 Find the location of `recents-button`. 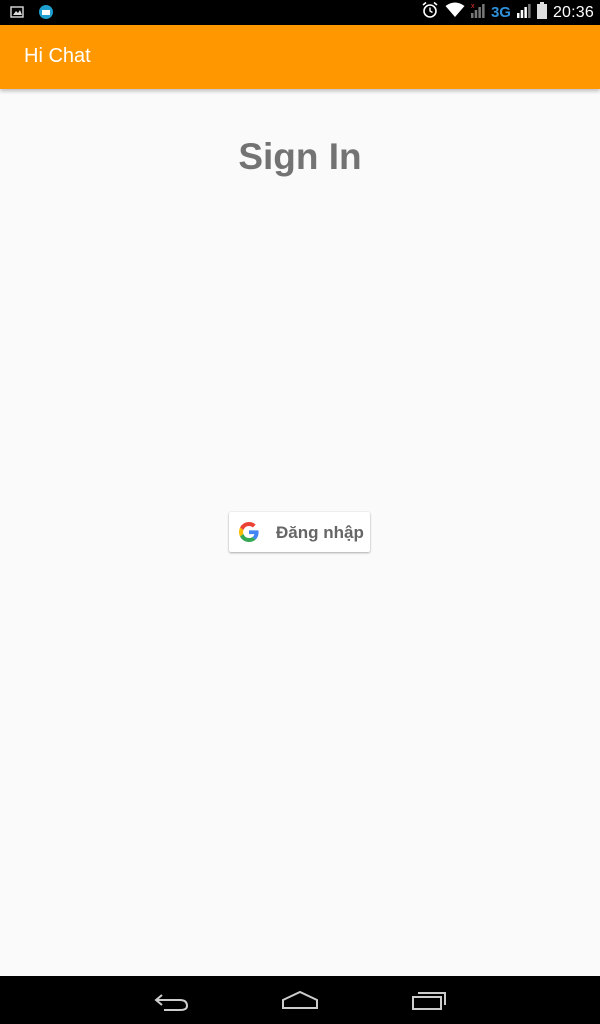

recents-button is located at coordinates (430, 1000).